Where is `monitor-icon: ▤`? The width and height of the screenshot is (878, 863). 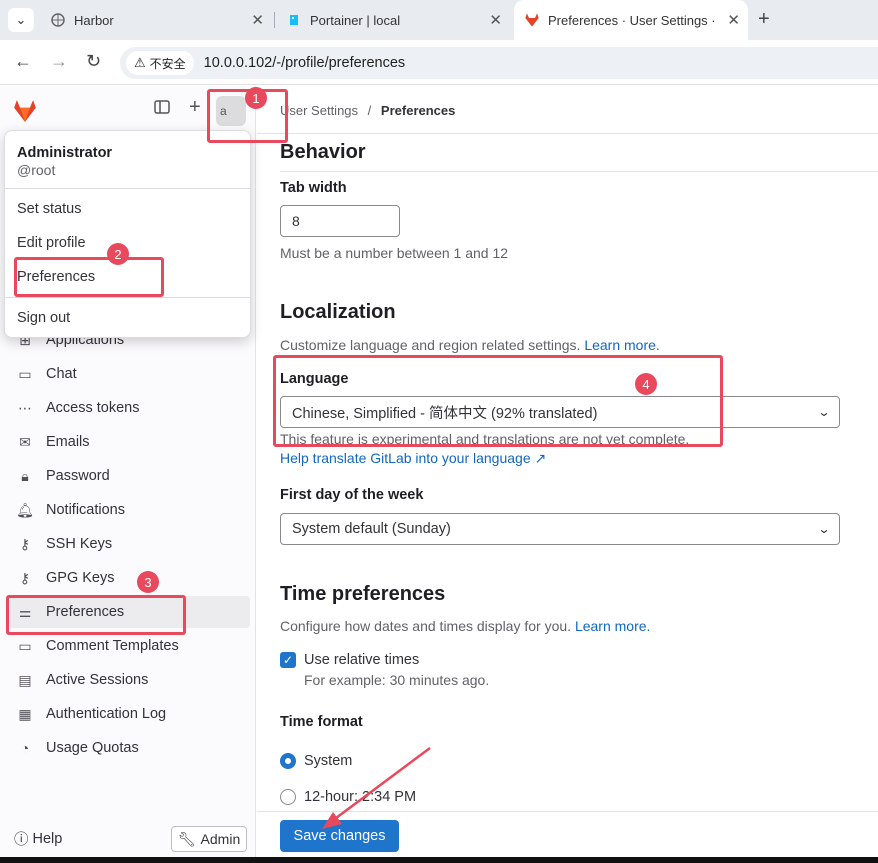 monitor-icon: ▤ is located at coordinates (25, 679).